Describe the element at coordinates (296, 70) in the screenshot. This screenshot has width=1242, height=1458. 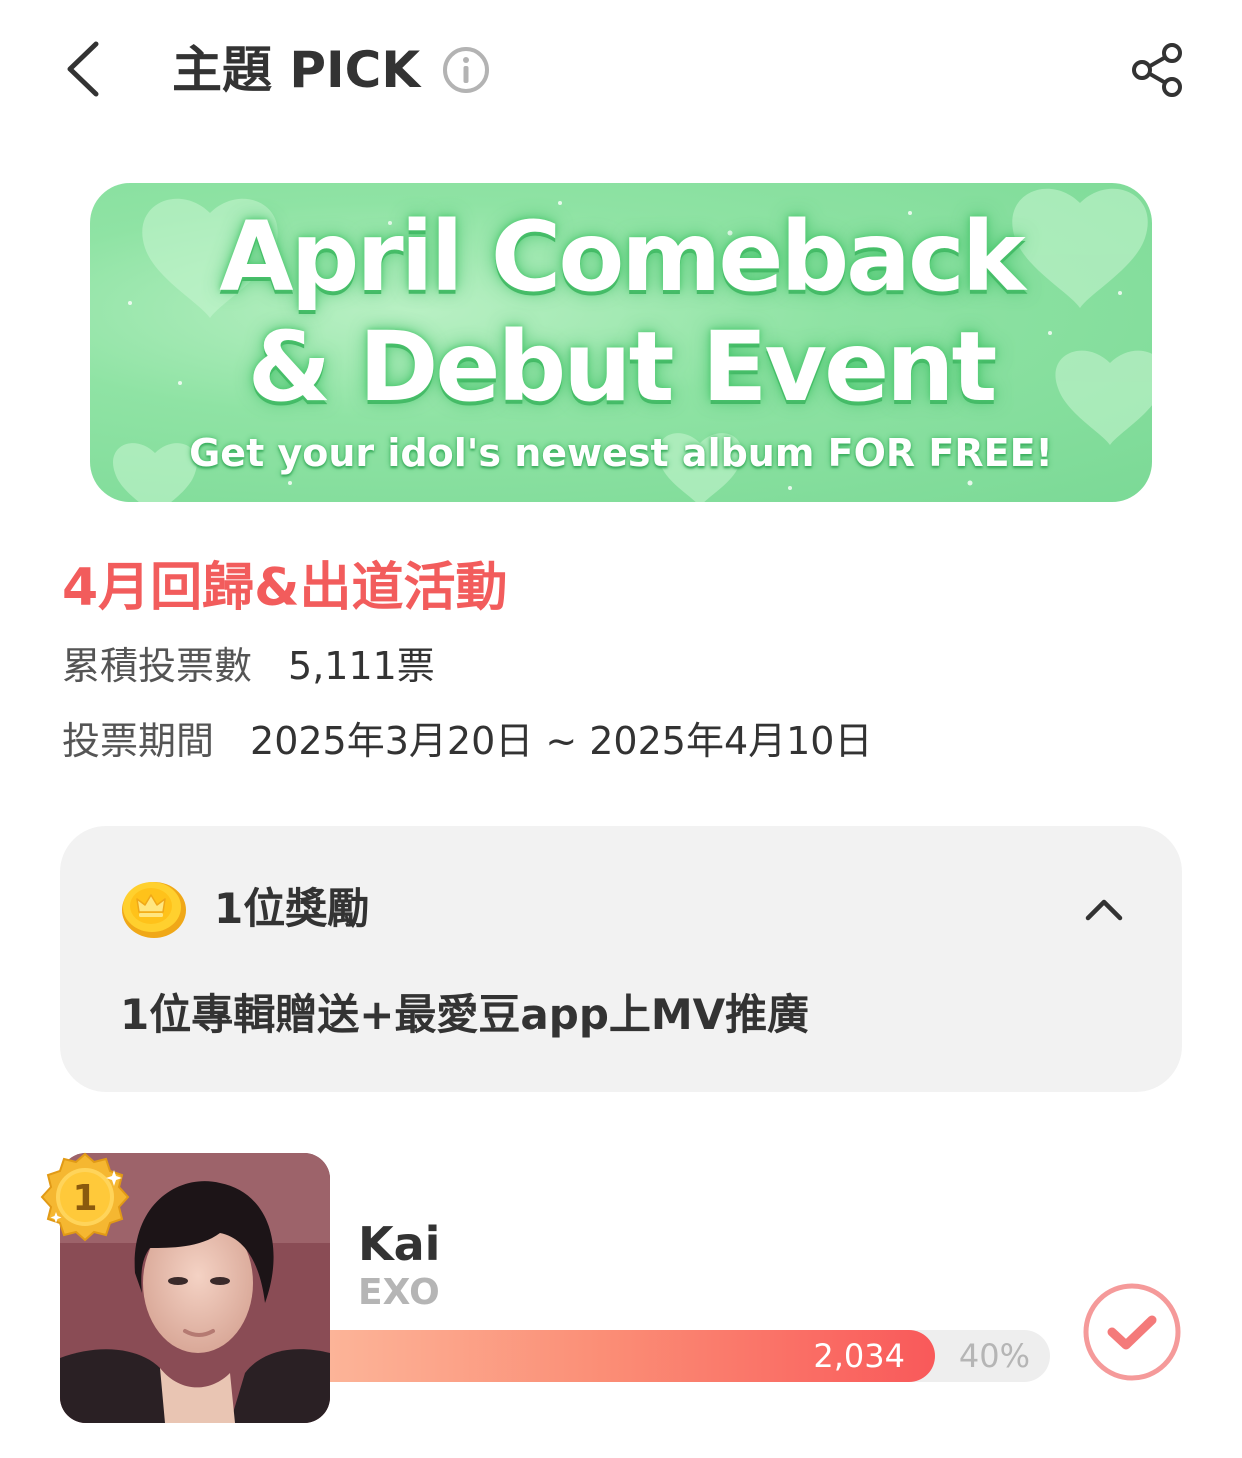
I see `page-title: 主題 PICK` at that location.